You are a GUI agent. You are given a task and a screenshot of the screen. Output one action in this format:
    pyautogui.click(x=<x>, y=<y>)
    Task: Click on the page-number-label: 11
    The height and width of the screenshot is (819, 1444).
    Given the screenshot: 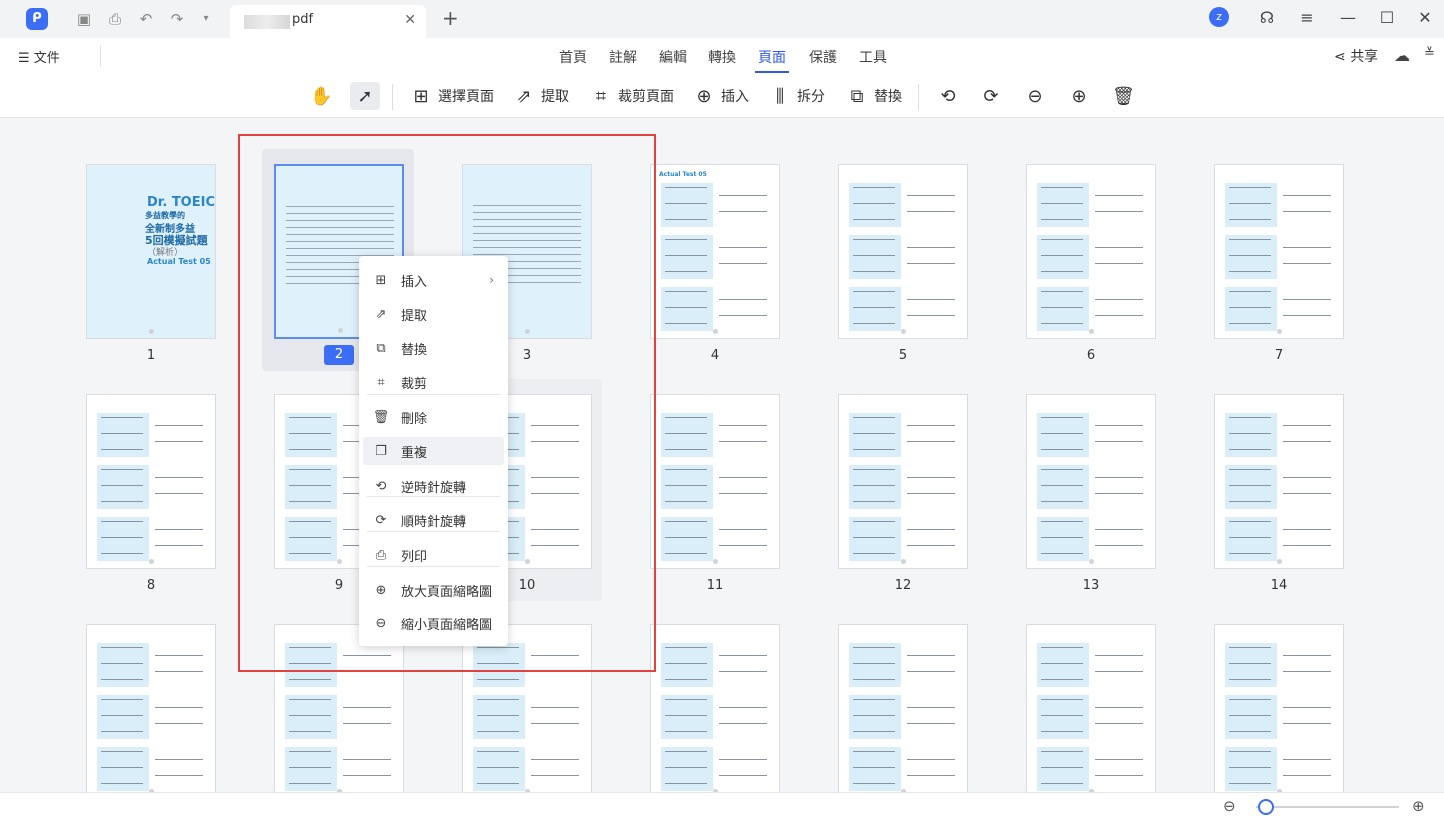 What is the action you would take?
    pyautogui.click(x=715, y=585)
    